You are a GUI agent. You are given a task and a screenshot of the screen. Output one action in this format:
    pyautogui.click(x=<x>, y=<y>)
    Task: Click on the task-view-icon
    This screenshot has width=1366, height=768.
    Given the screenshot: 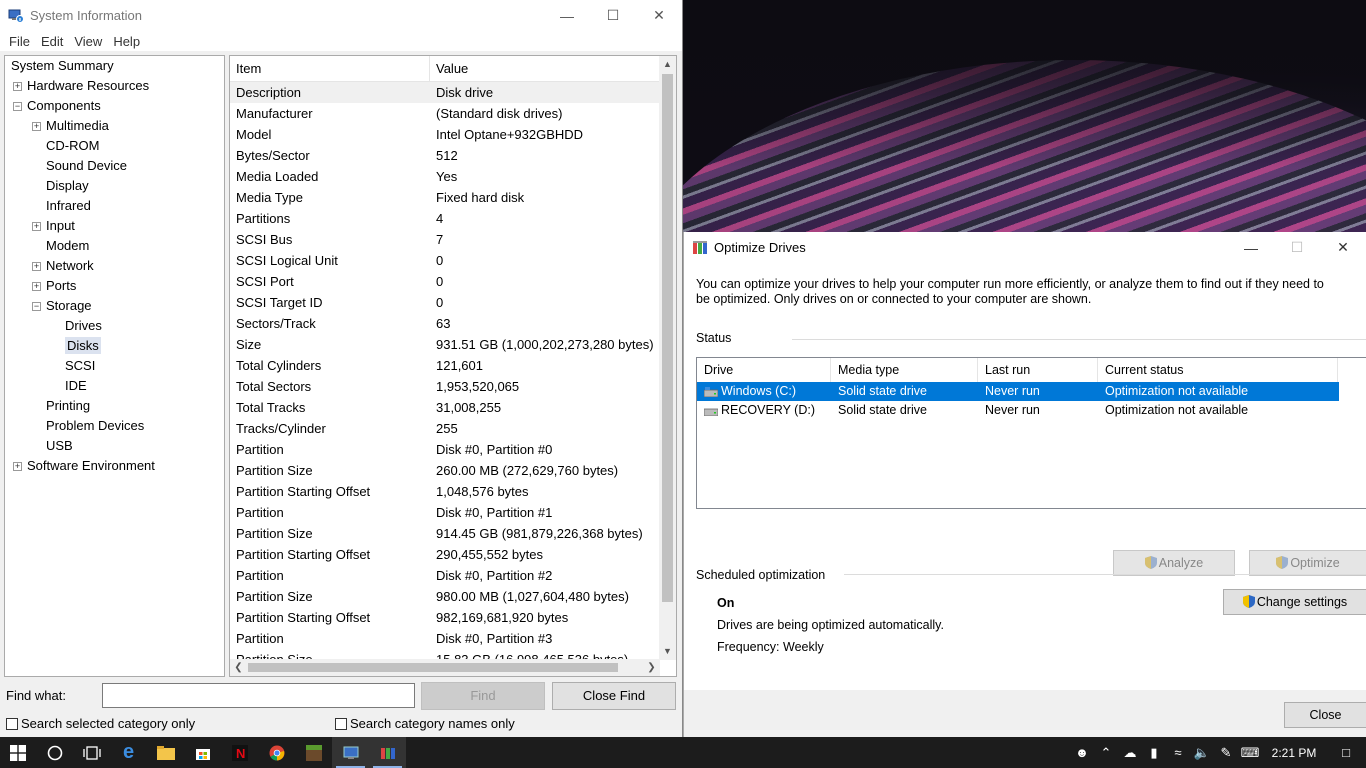 What is the action you would take?
    pyautogui.click(x=91, y=752)
    